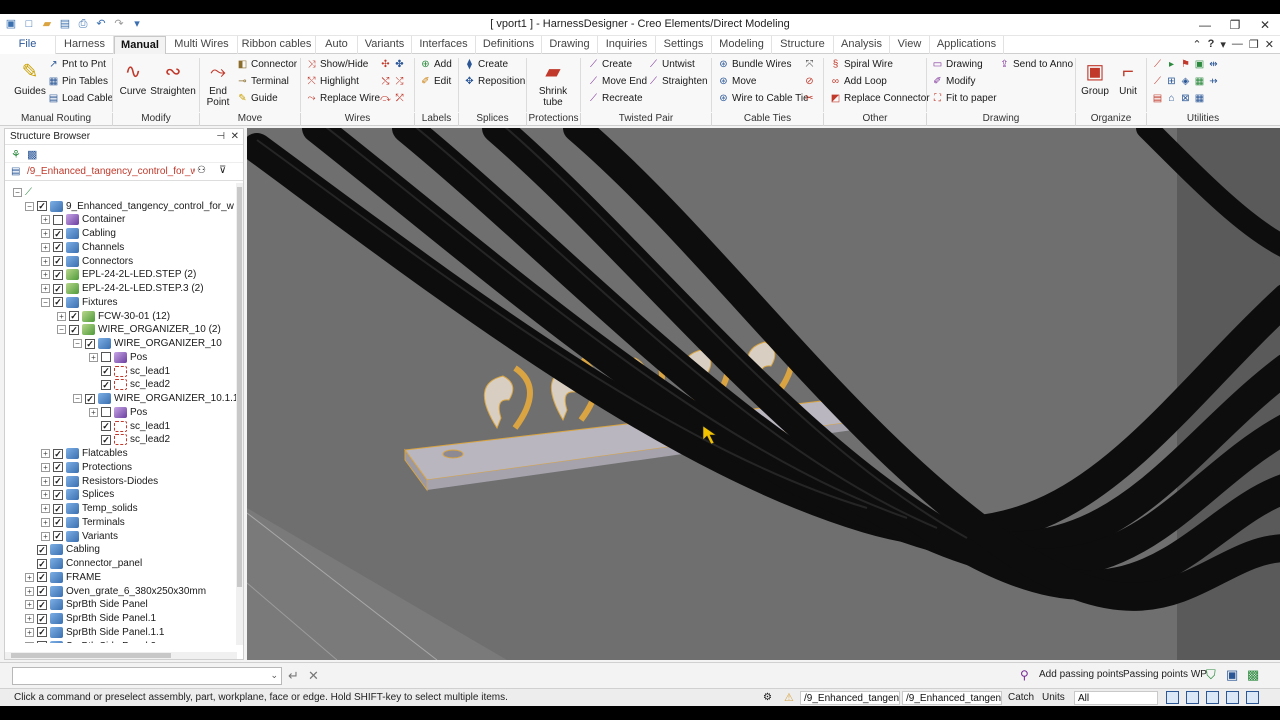 The height and width of the screenshot is (720, 1280). I want to click on splice-create-button: ⧫ Create, so click(486, 64).